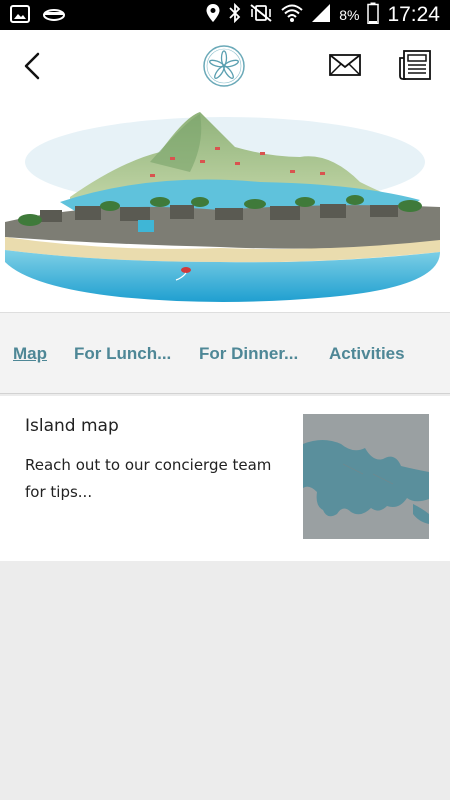  Describe the element at coordinates (261, 15) in the screenshot. I see `vibrate-mute-icon` at that location.